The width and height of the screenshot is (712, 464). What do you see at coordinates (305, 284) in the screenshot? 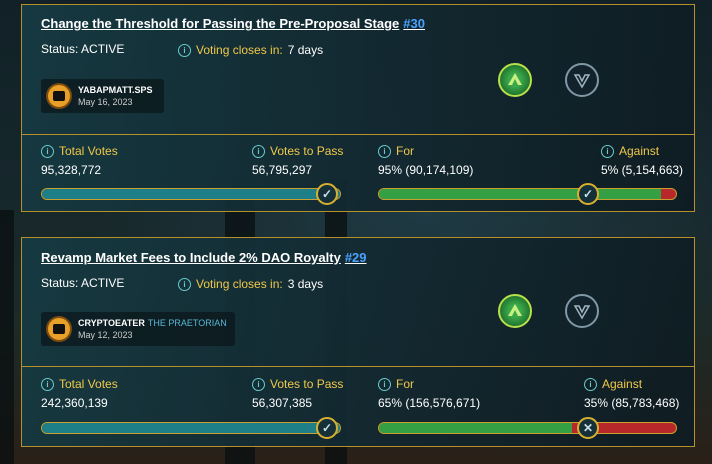
I see `closes-value: 3 days` at bounding box center [305, 284].